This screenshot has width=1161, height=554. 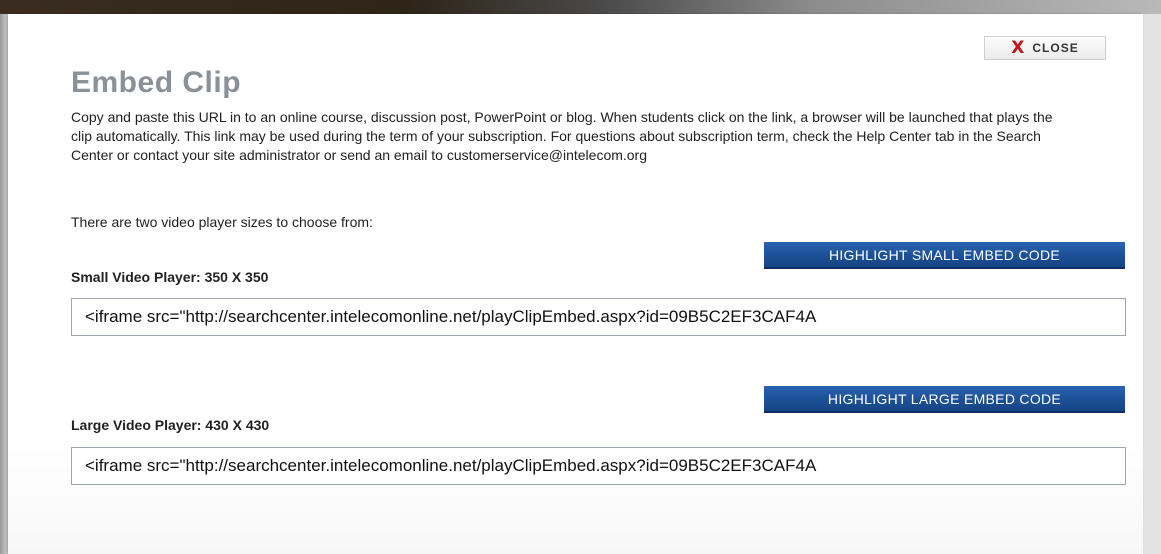 I want to click on small-player-label: Small Video Player: 350 X 350, so click(x=170, y=277).